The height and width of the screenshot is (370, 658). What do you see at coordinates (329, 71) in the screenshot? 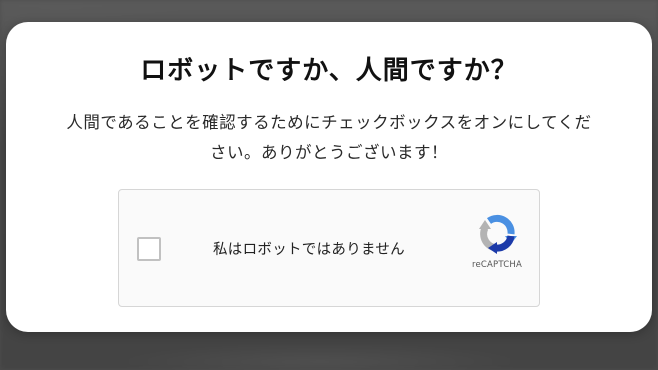
I see `dialog-title: ロボットですか、人間ですか？` at bounding box center [329, 71].